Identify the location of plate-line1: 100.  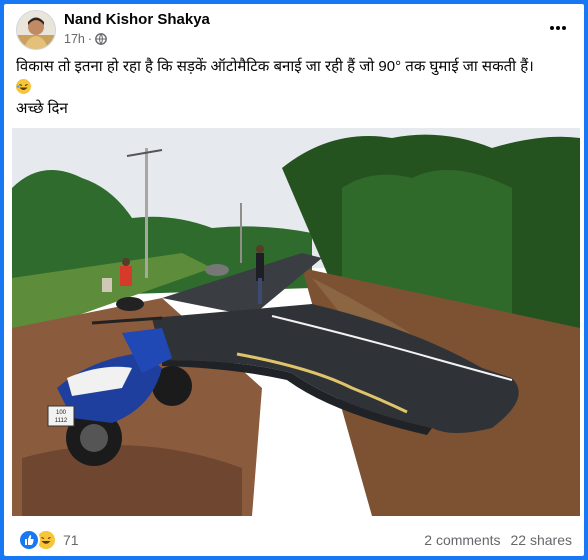
(61, 413).